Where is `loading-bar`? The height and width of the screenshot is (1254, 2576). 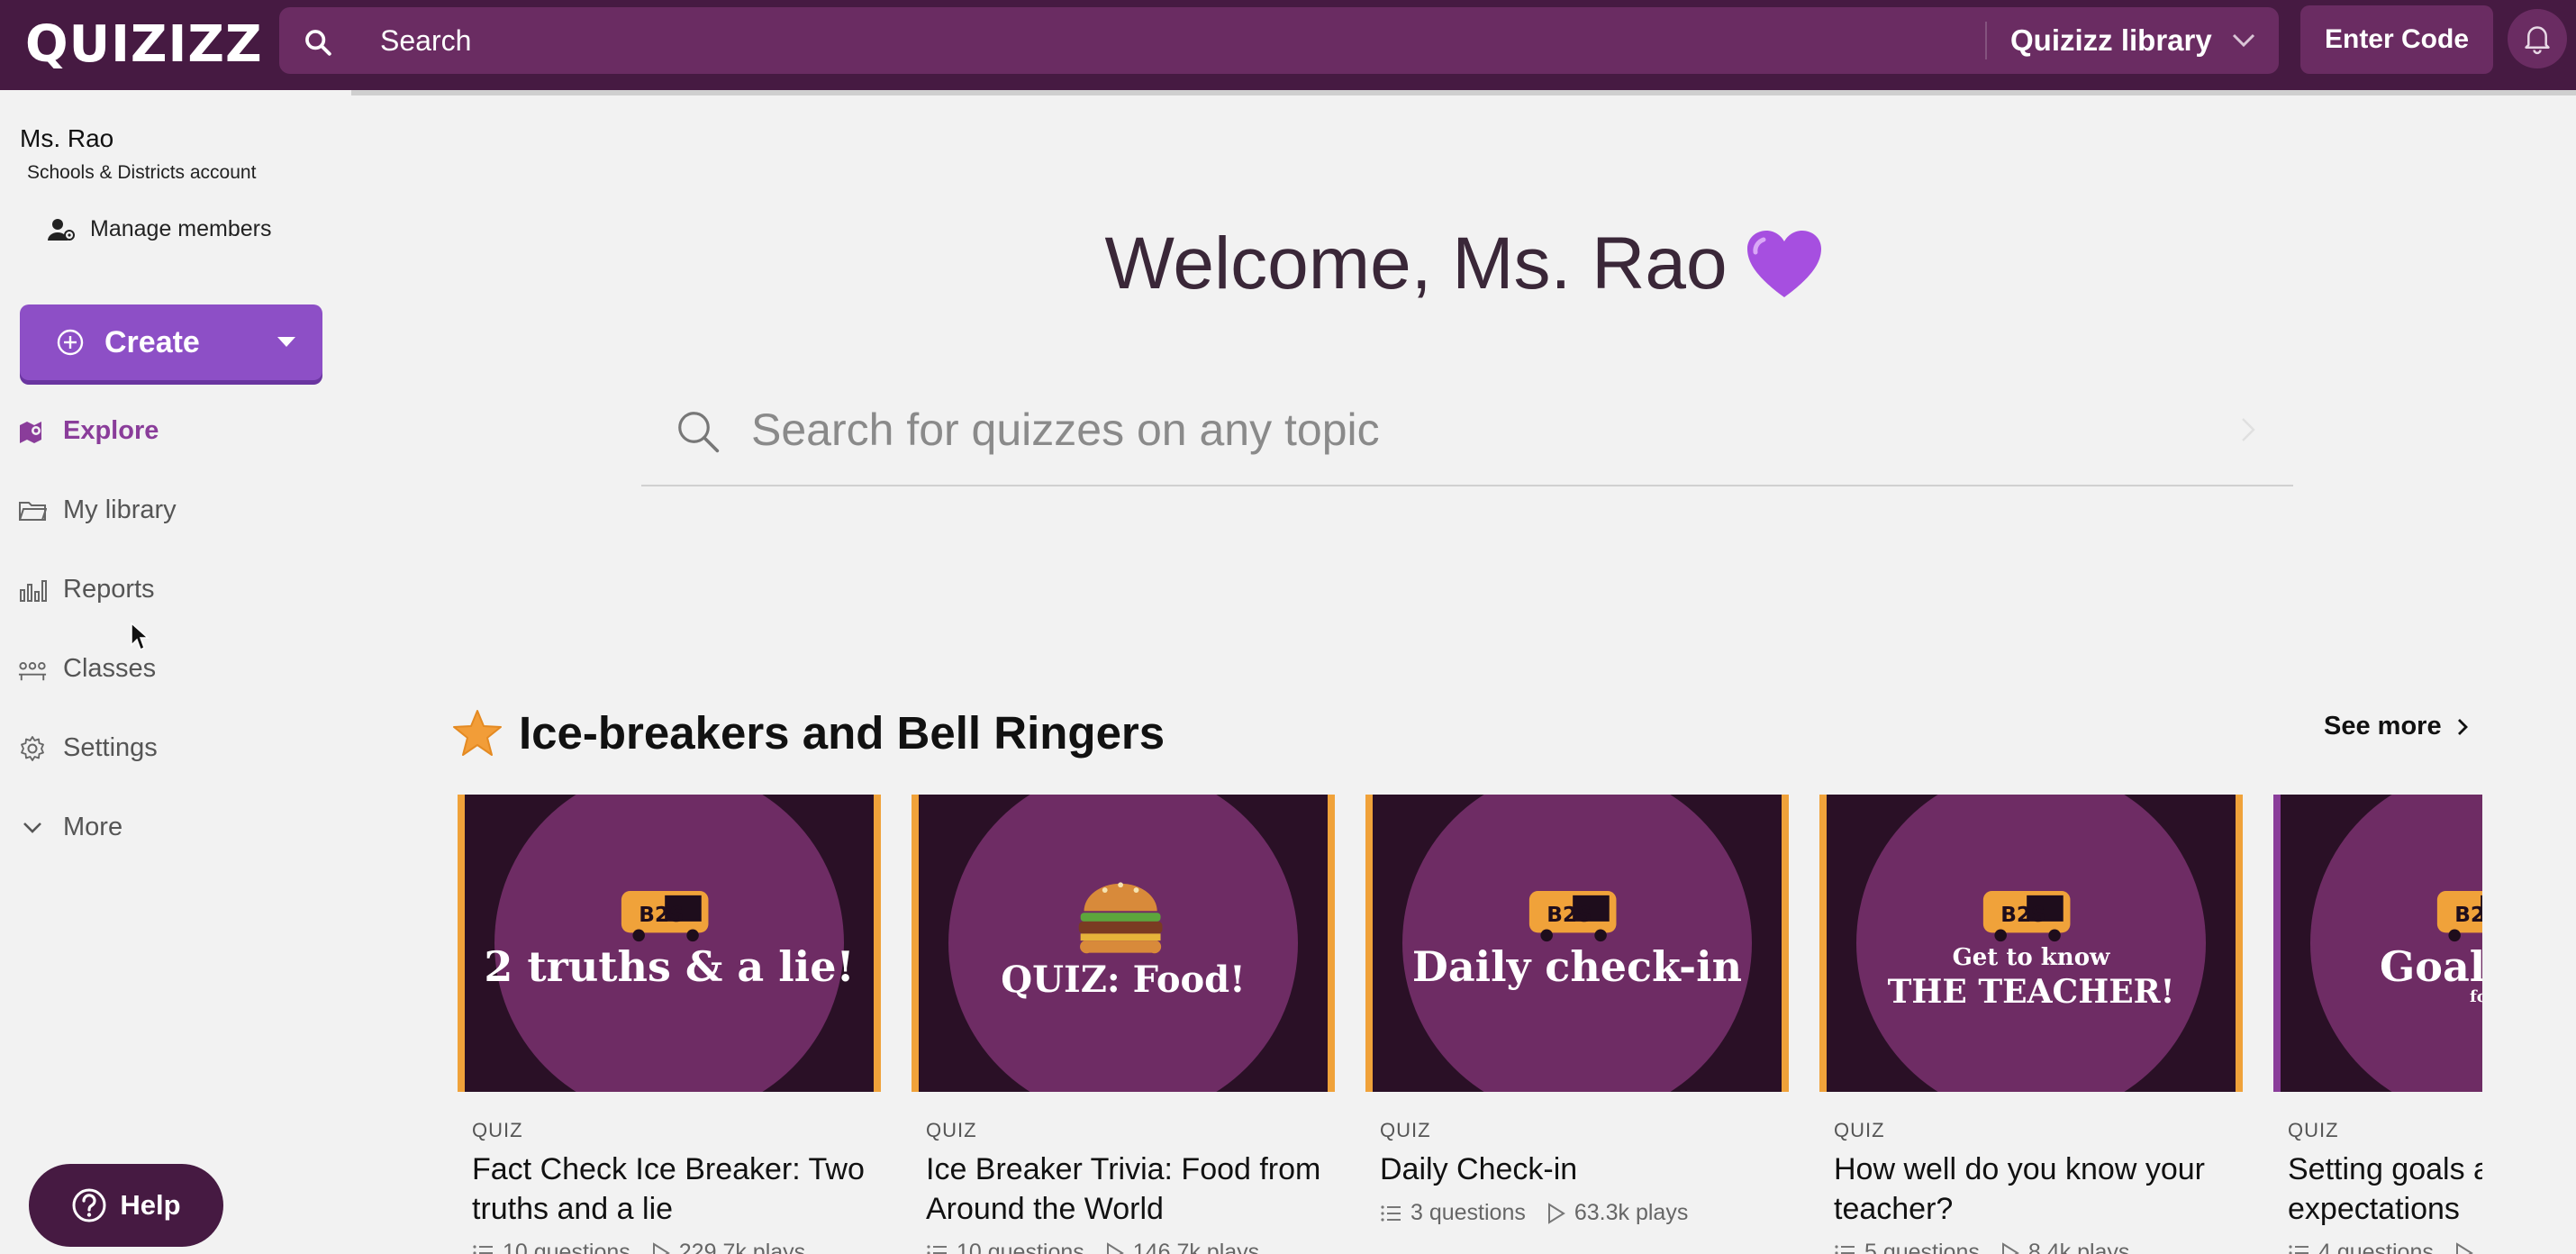
loading-bar is located at coordinates (1464, 92).